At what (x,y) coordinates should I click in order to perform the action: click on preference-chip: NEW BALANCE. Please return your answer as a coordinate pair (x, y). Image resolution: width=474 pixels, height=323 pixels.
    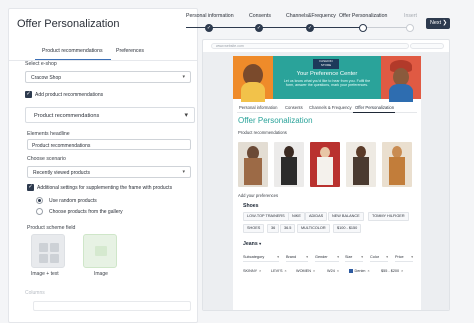
    Looking at the image, I should click on (346, 216).